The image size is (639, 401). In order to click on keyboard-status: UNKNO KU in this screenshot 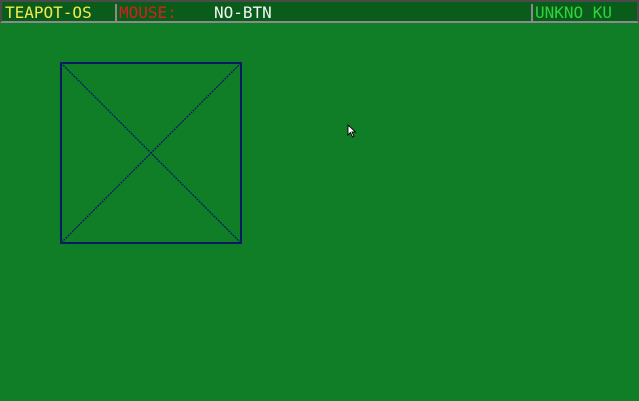, I will do `click(574, 12)`.